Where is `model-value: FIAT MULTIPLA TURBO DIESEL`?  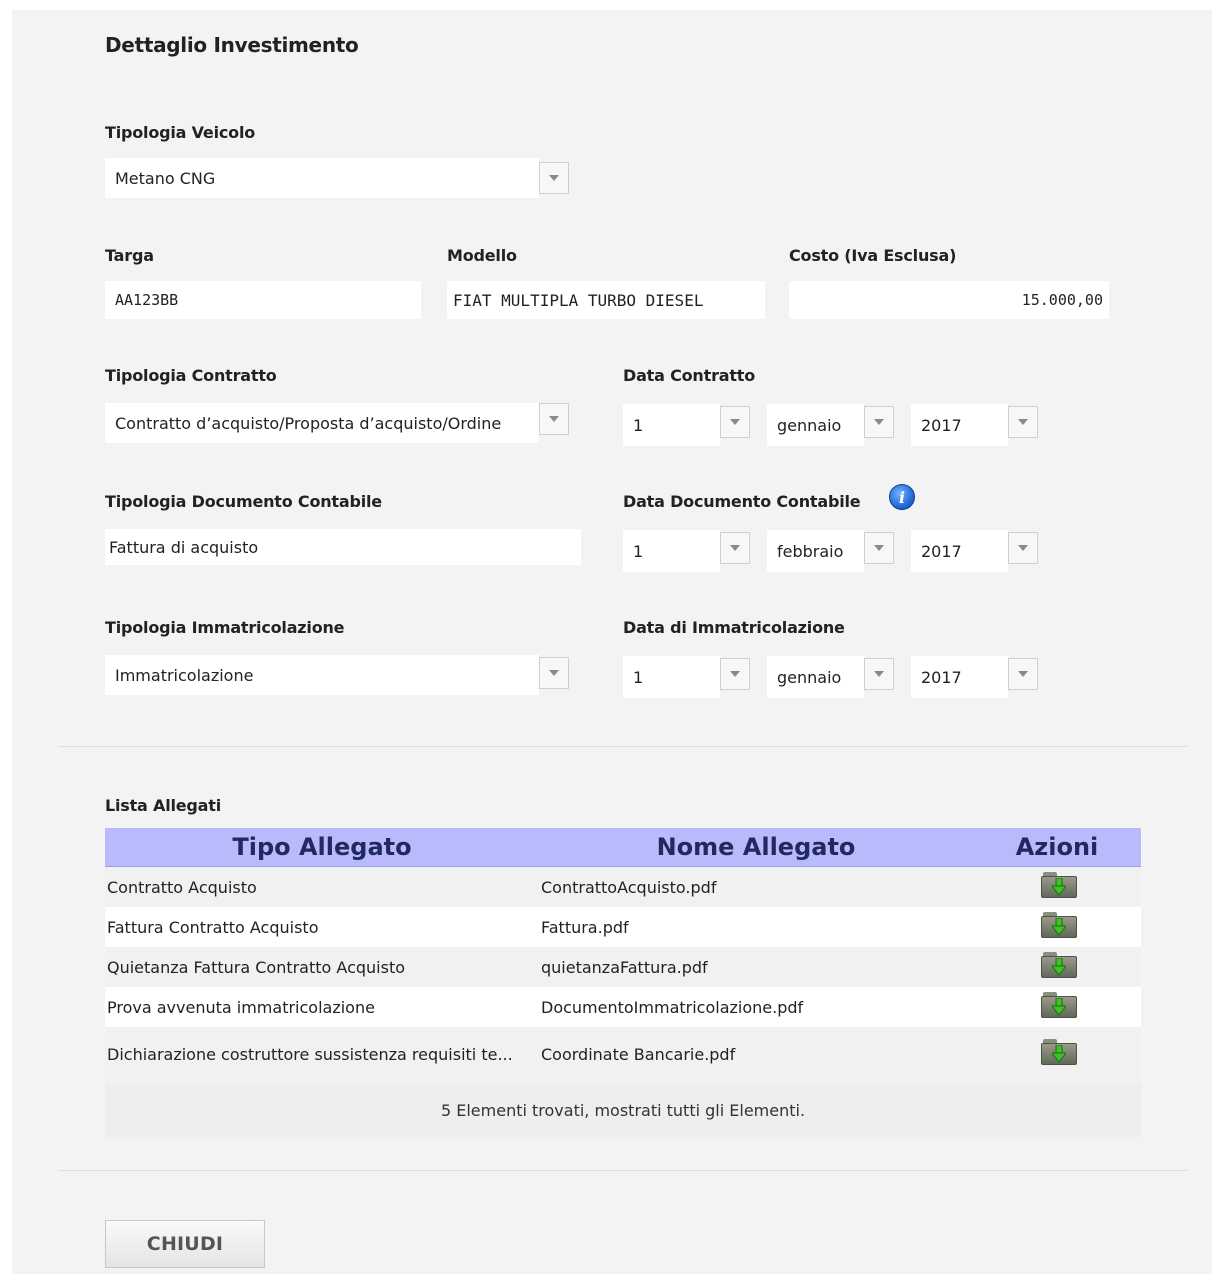 model-value: FIAT MULTIPLA TURBO DIESEL is located at coordinates (578, 300).